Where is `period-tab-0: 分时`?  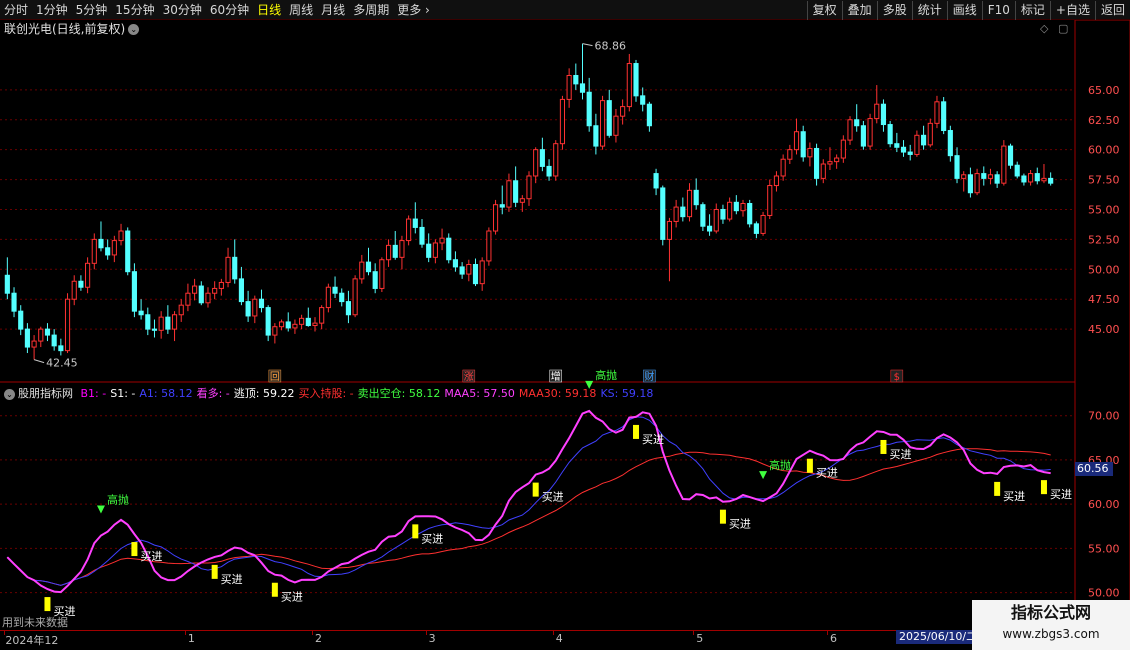
period-tab-0: 分时 is located at coordinates (16, 10).